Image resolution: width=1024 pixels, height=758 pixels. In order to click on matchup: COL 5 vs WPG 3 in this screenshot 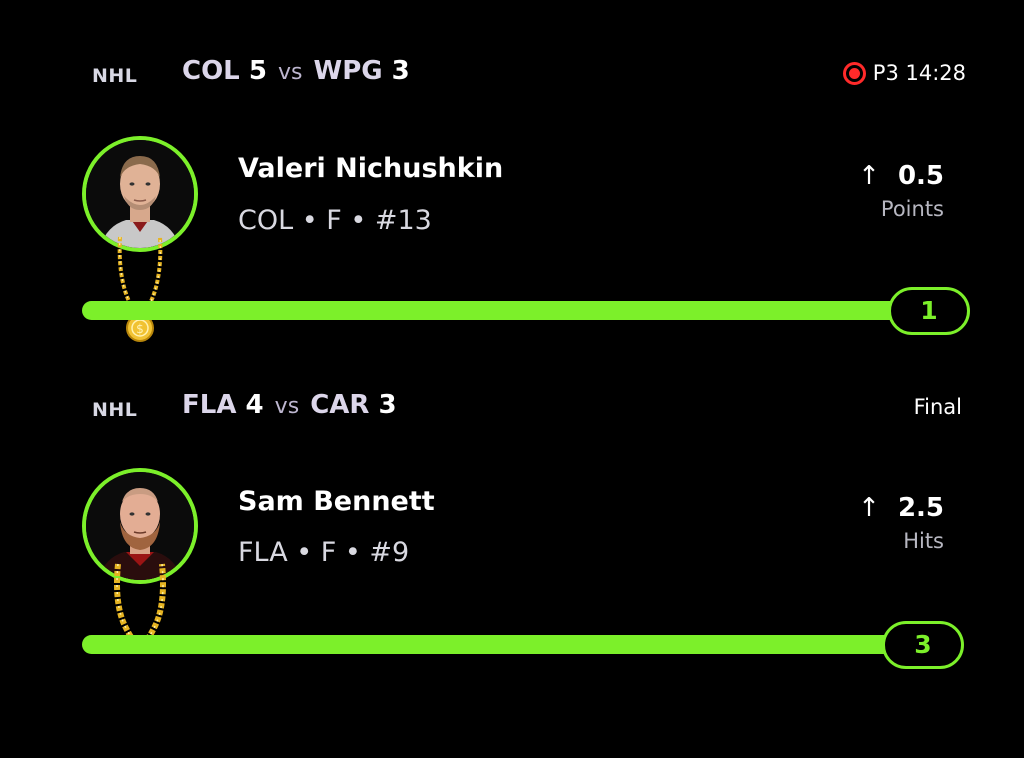, I will do `click(296, 71)`.